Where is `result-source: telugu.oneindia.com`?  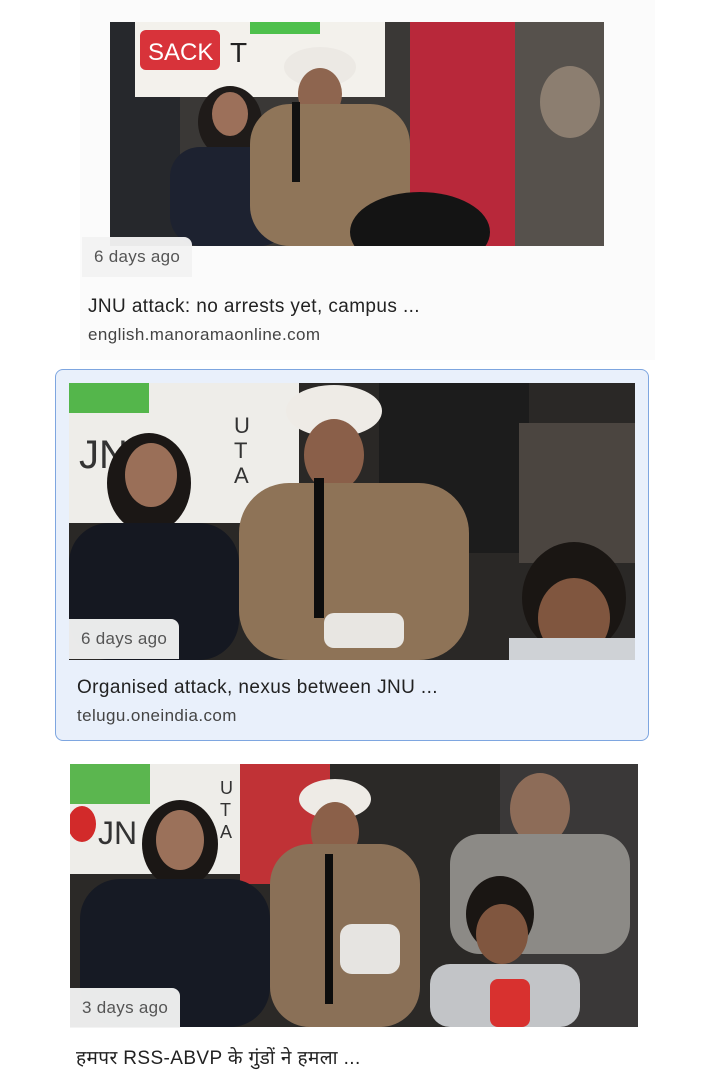 result-source: telugu.oneindia.com is located at coordinates (157, 716).